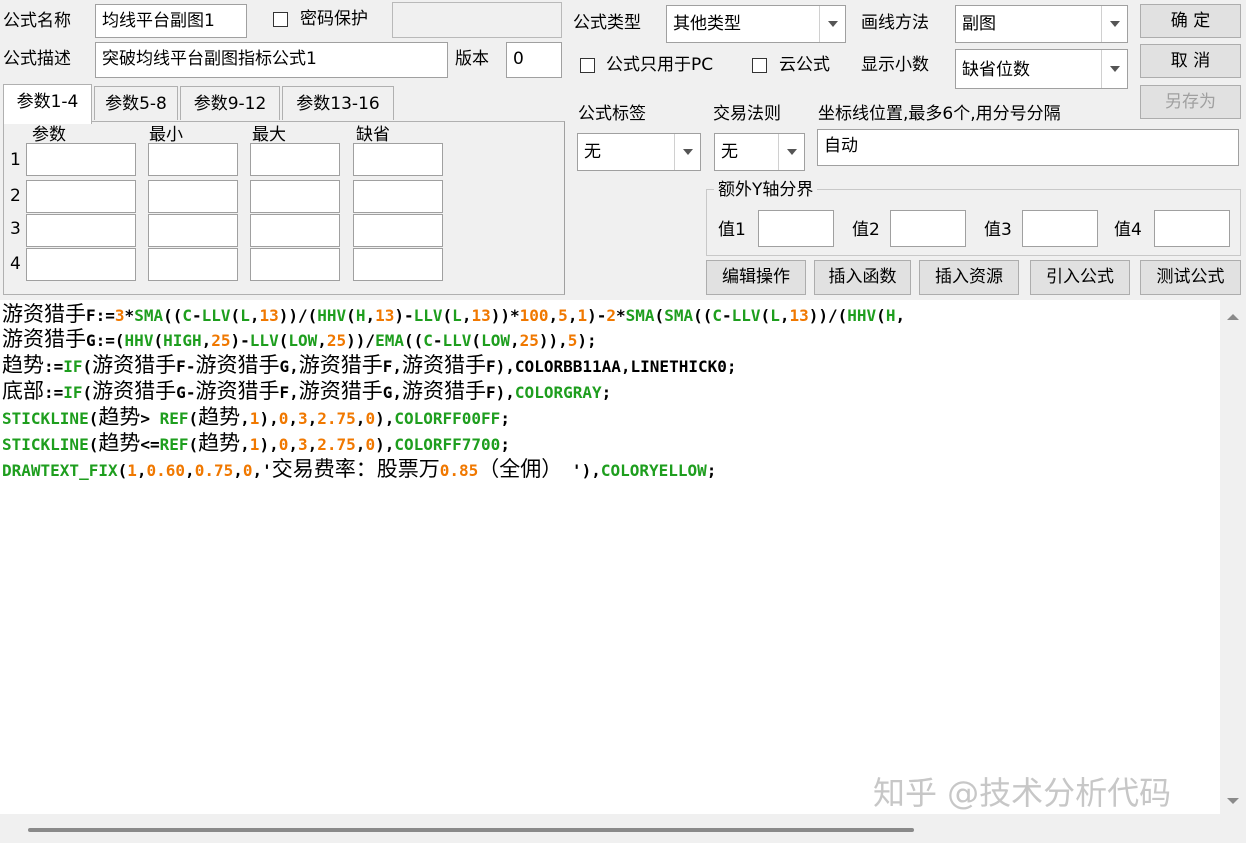 The image size is (1246, 843). What do you see at coordinates (1192, 228) in the screenshot?
I see `y-value-4-input` at bounding box center [1192, 228].